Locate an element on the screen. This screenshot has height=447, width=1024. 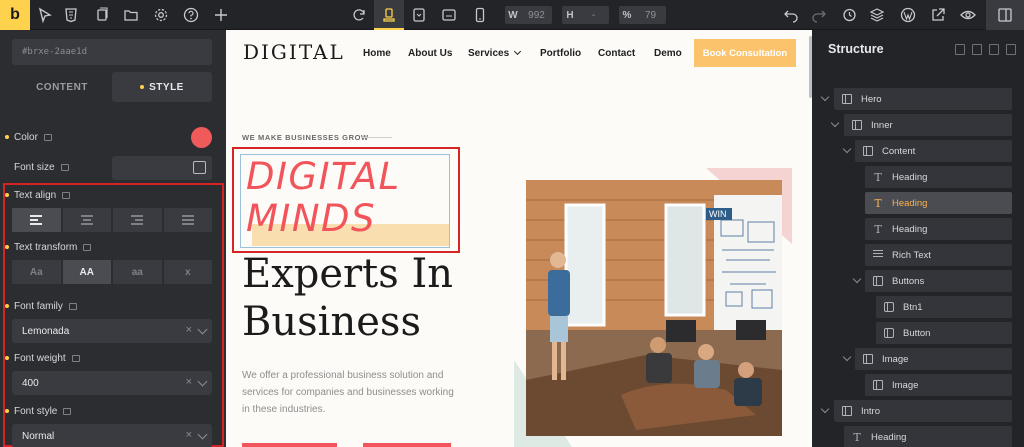
nav-demo: Demo is located at coordinates (668, 53).